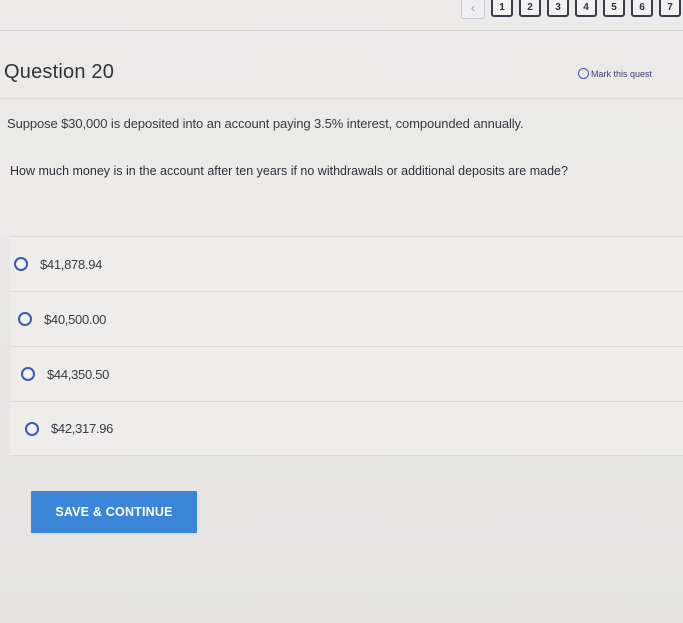 The height and width of the screenshot is (623, 683). What do you see at coordinates (341, 98) in the screenshot?
I see `header-divider` at bounding box center [341, 98].